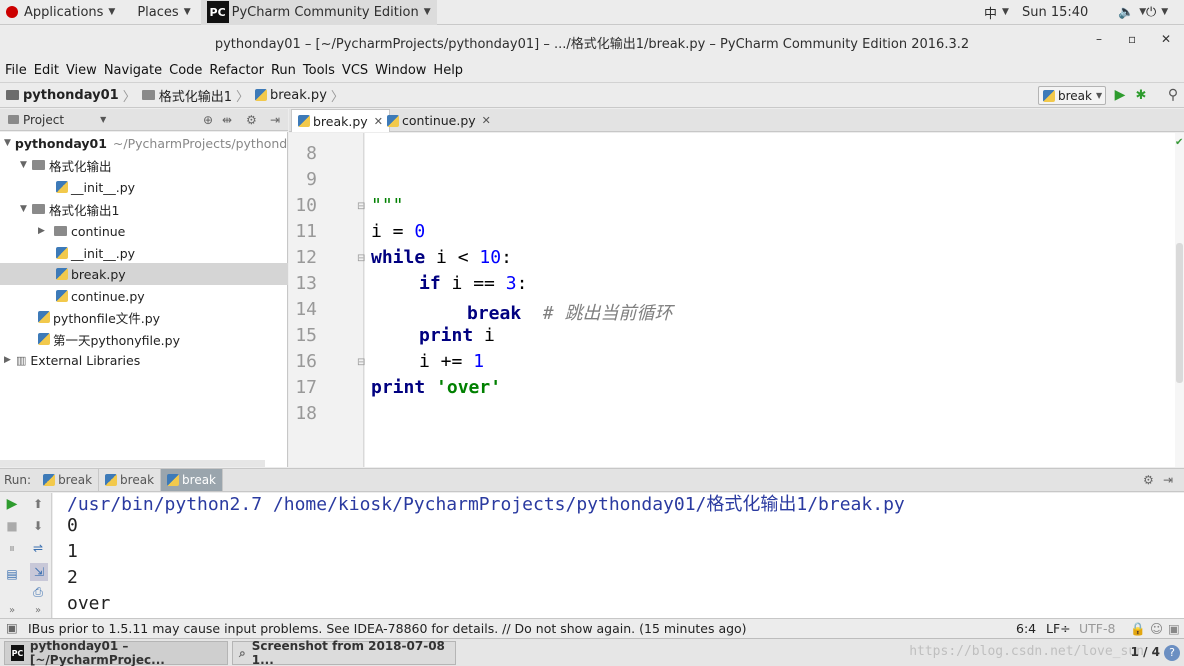 This screenshot has height=666, width=1184. I want to click on tab-break-py: break.py ✕, so click(340, 120).